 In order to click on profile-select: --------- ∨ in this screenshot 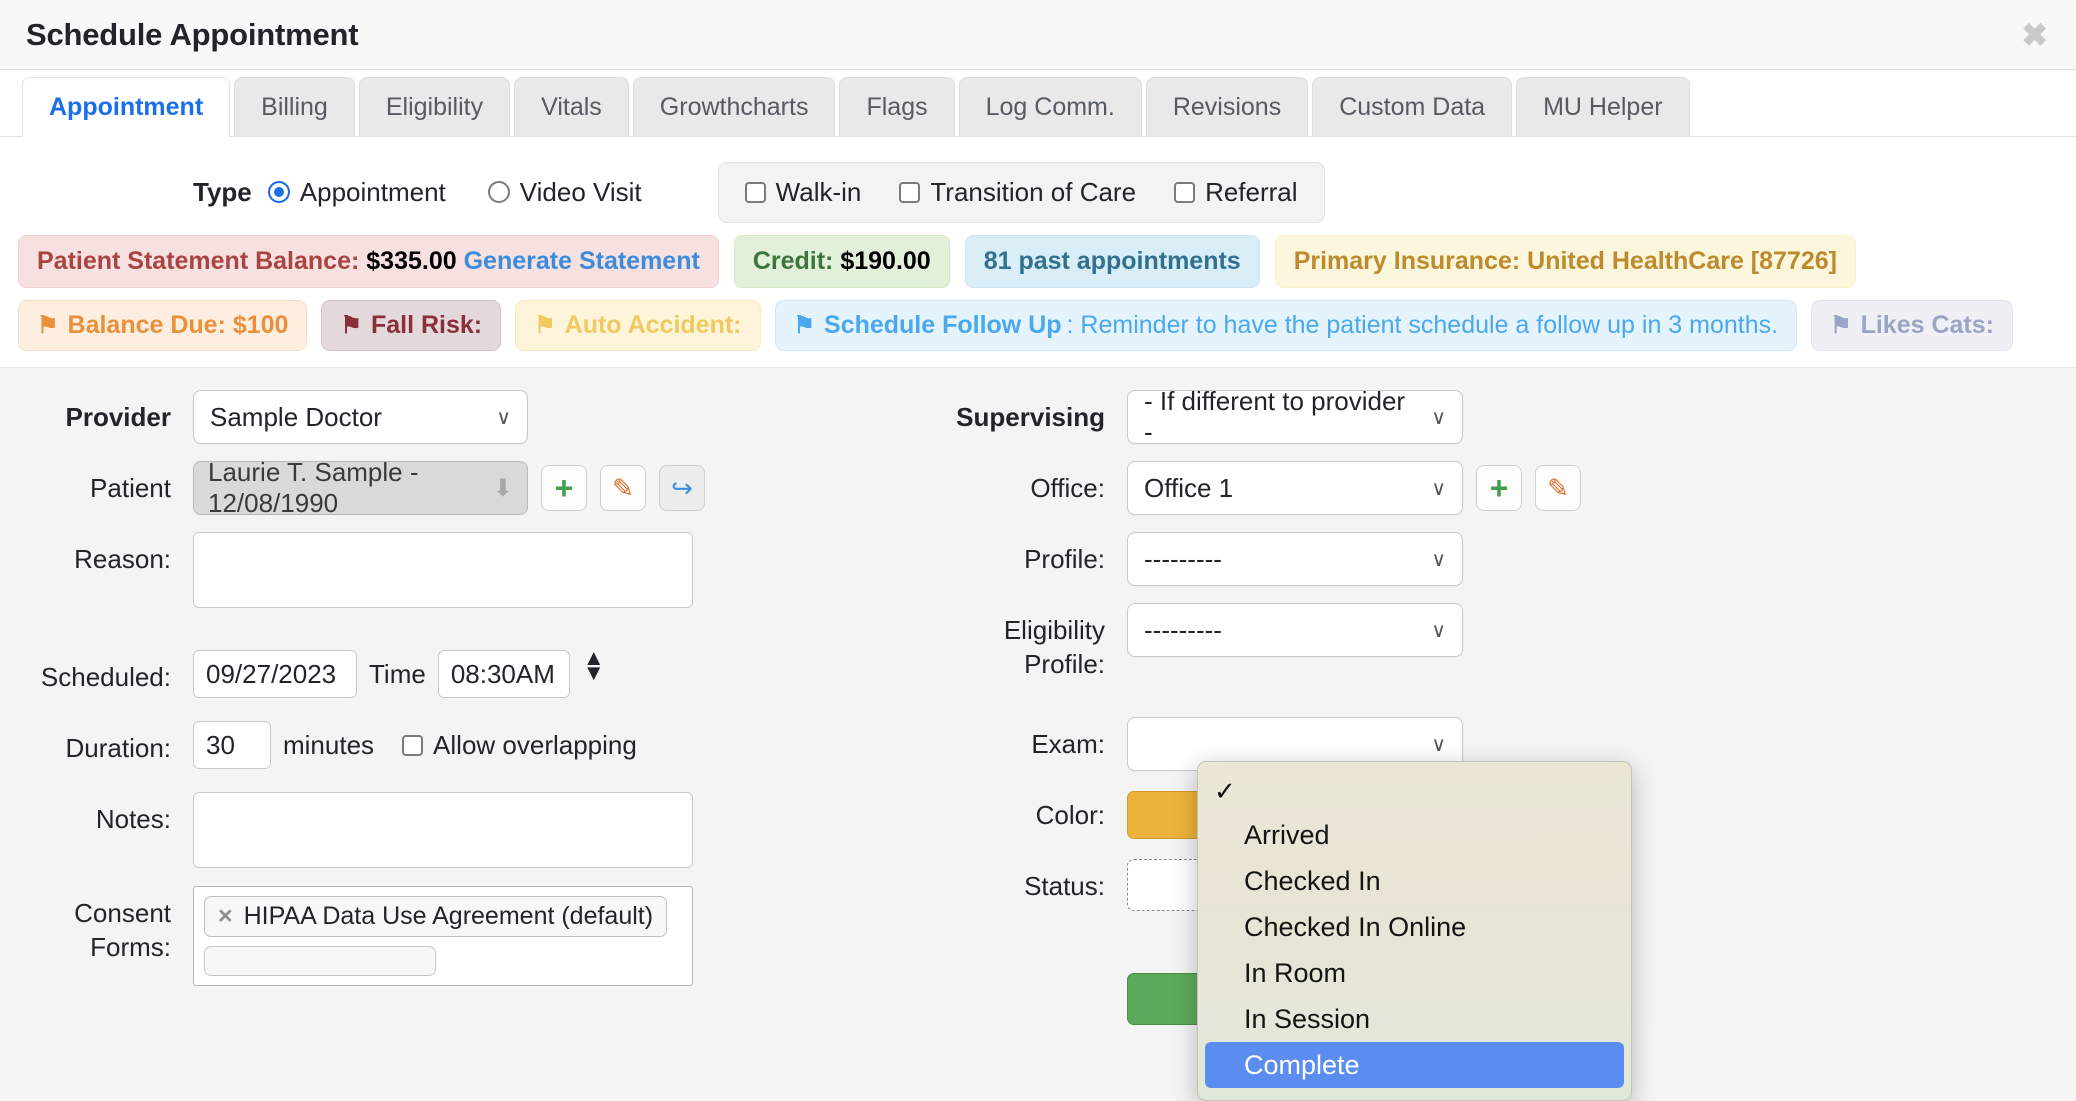, I will do `click(1295, 559)`.